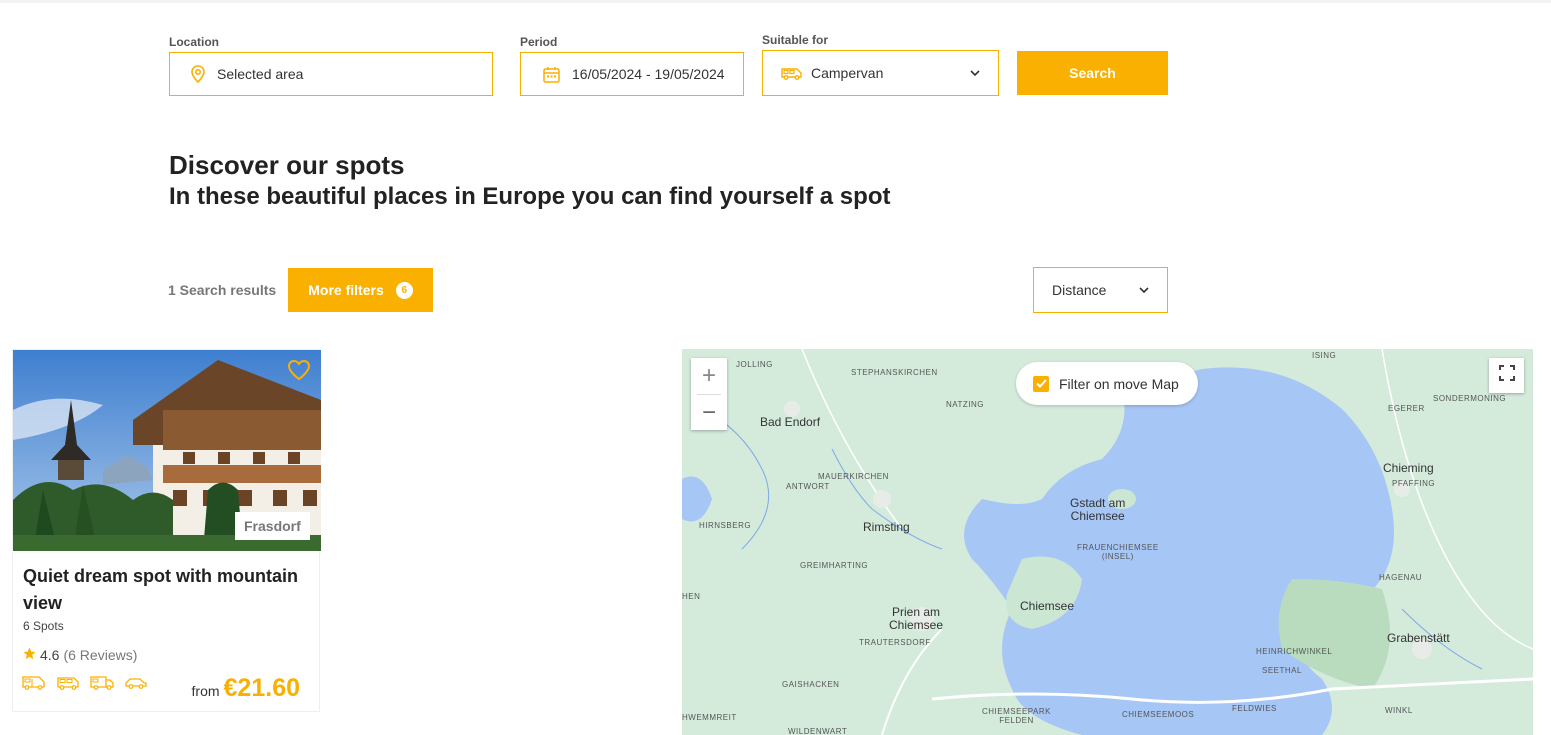  What do you see at coordinates (1047, 606) in the screenshot?
I see `map-label-chiemsee: Chiemsee` at bounding box center [1047, 606].